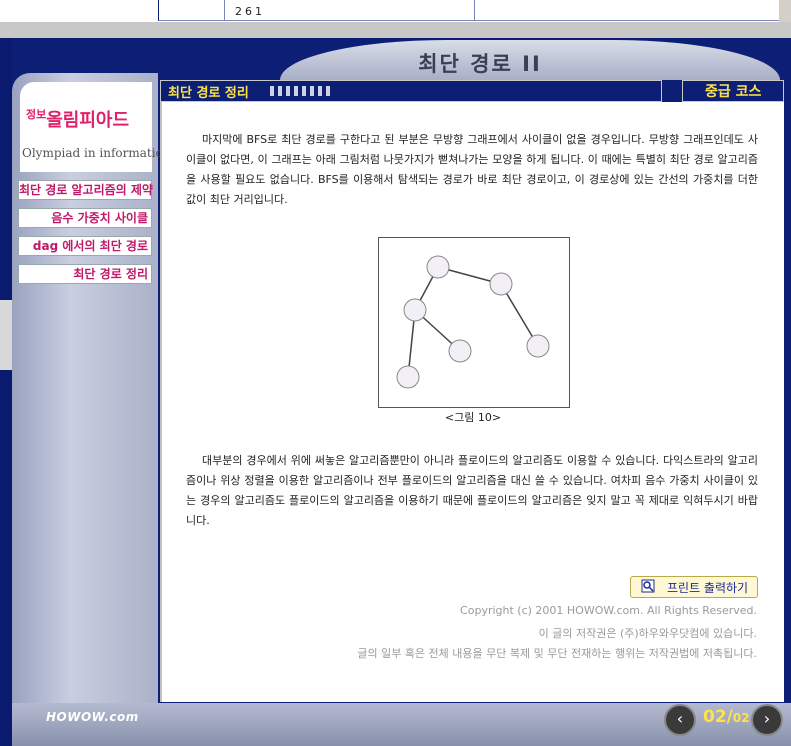 Image resolution: width=791 pixels, height=746 pixels. Describe the element at coordinates (395, 30) in the screenshot. I see `frame-top-band` at that location.